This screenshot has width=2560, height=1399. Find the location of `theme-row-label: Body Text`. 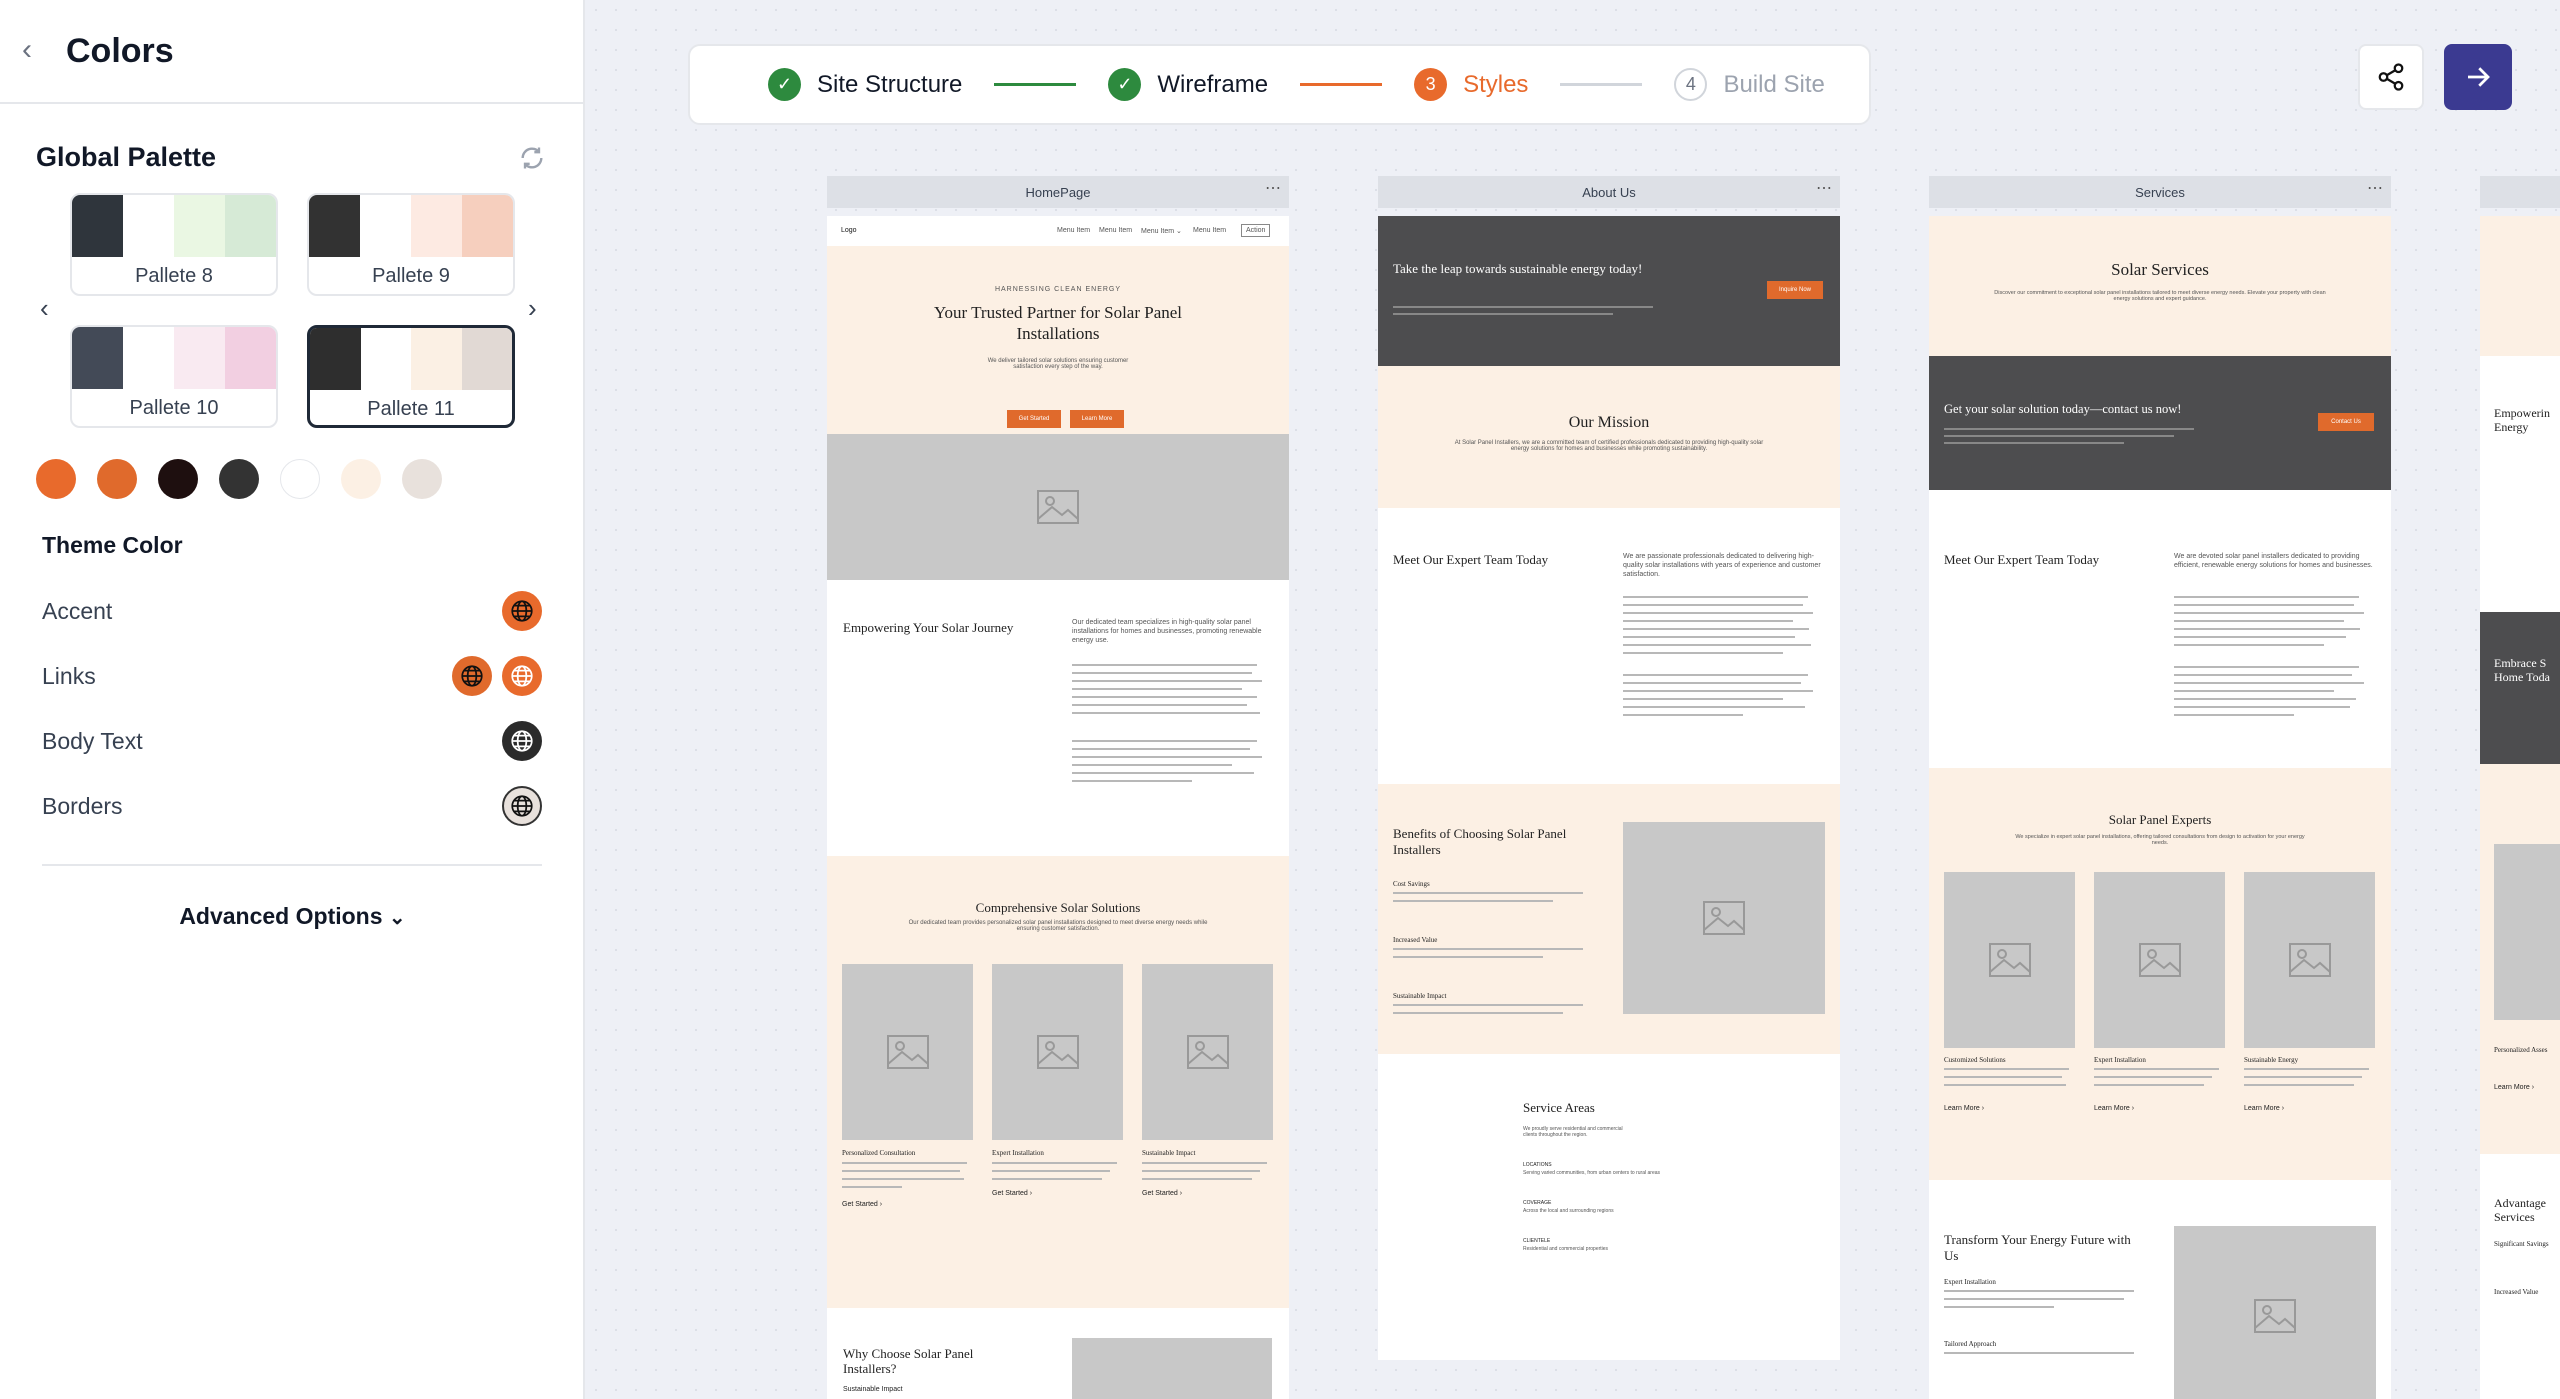

theme-row-label: Body Text is located at coordinates (92, 740).